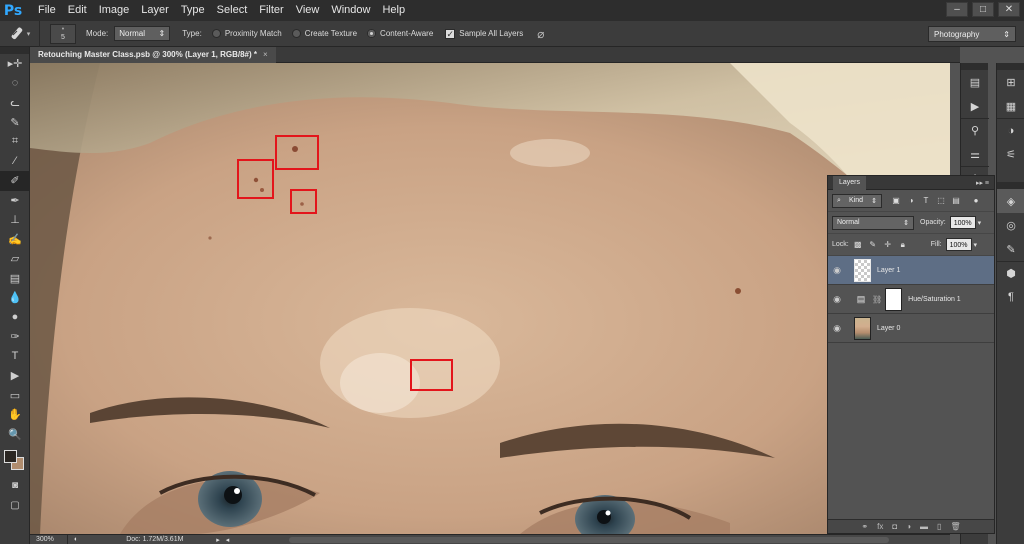  Describe the element at coordinates (15, 435) in the screenshot. I see `zoom-tool-icon: 🔍` at that location.